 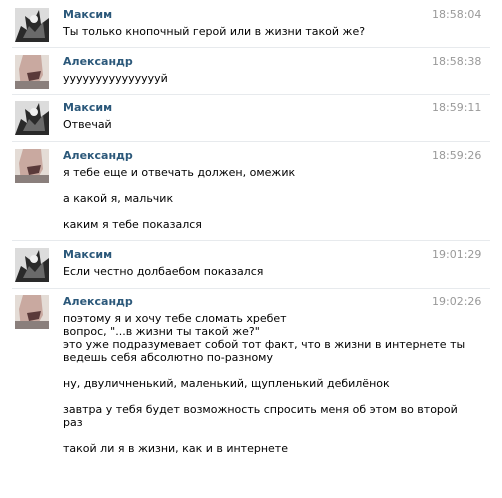 I want to click on message-time: 18:58:04, so click(x=457, y=14).